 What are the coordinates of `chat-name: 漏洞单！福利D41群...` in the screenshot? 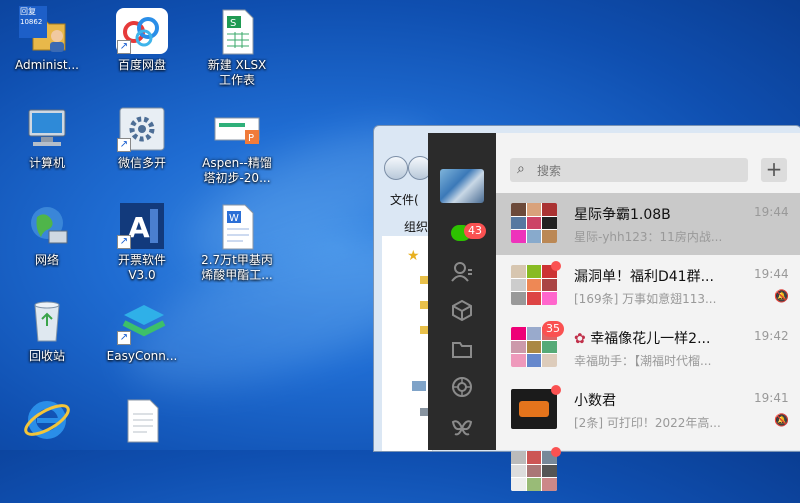 It's located at (644, 277).